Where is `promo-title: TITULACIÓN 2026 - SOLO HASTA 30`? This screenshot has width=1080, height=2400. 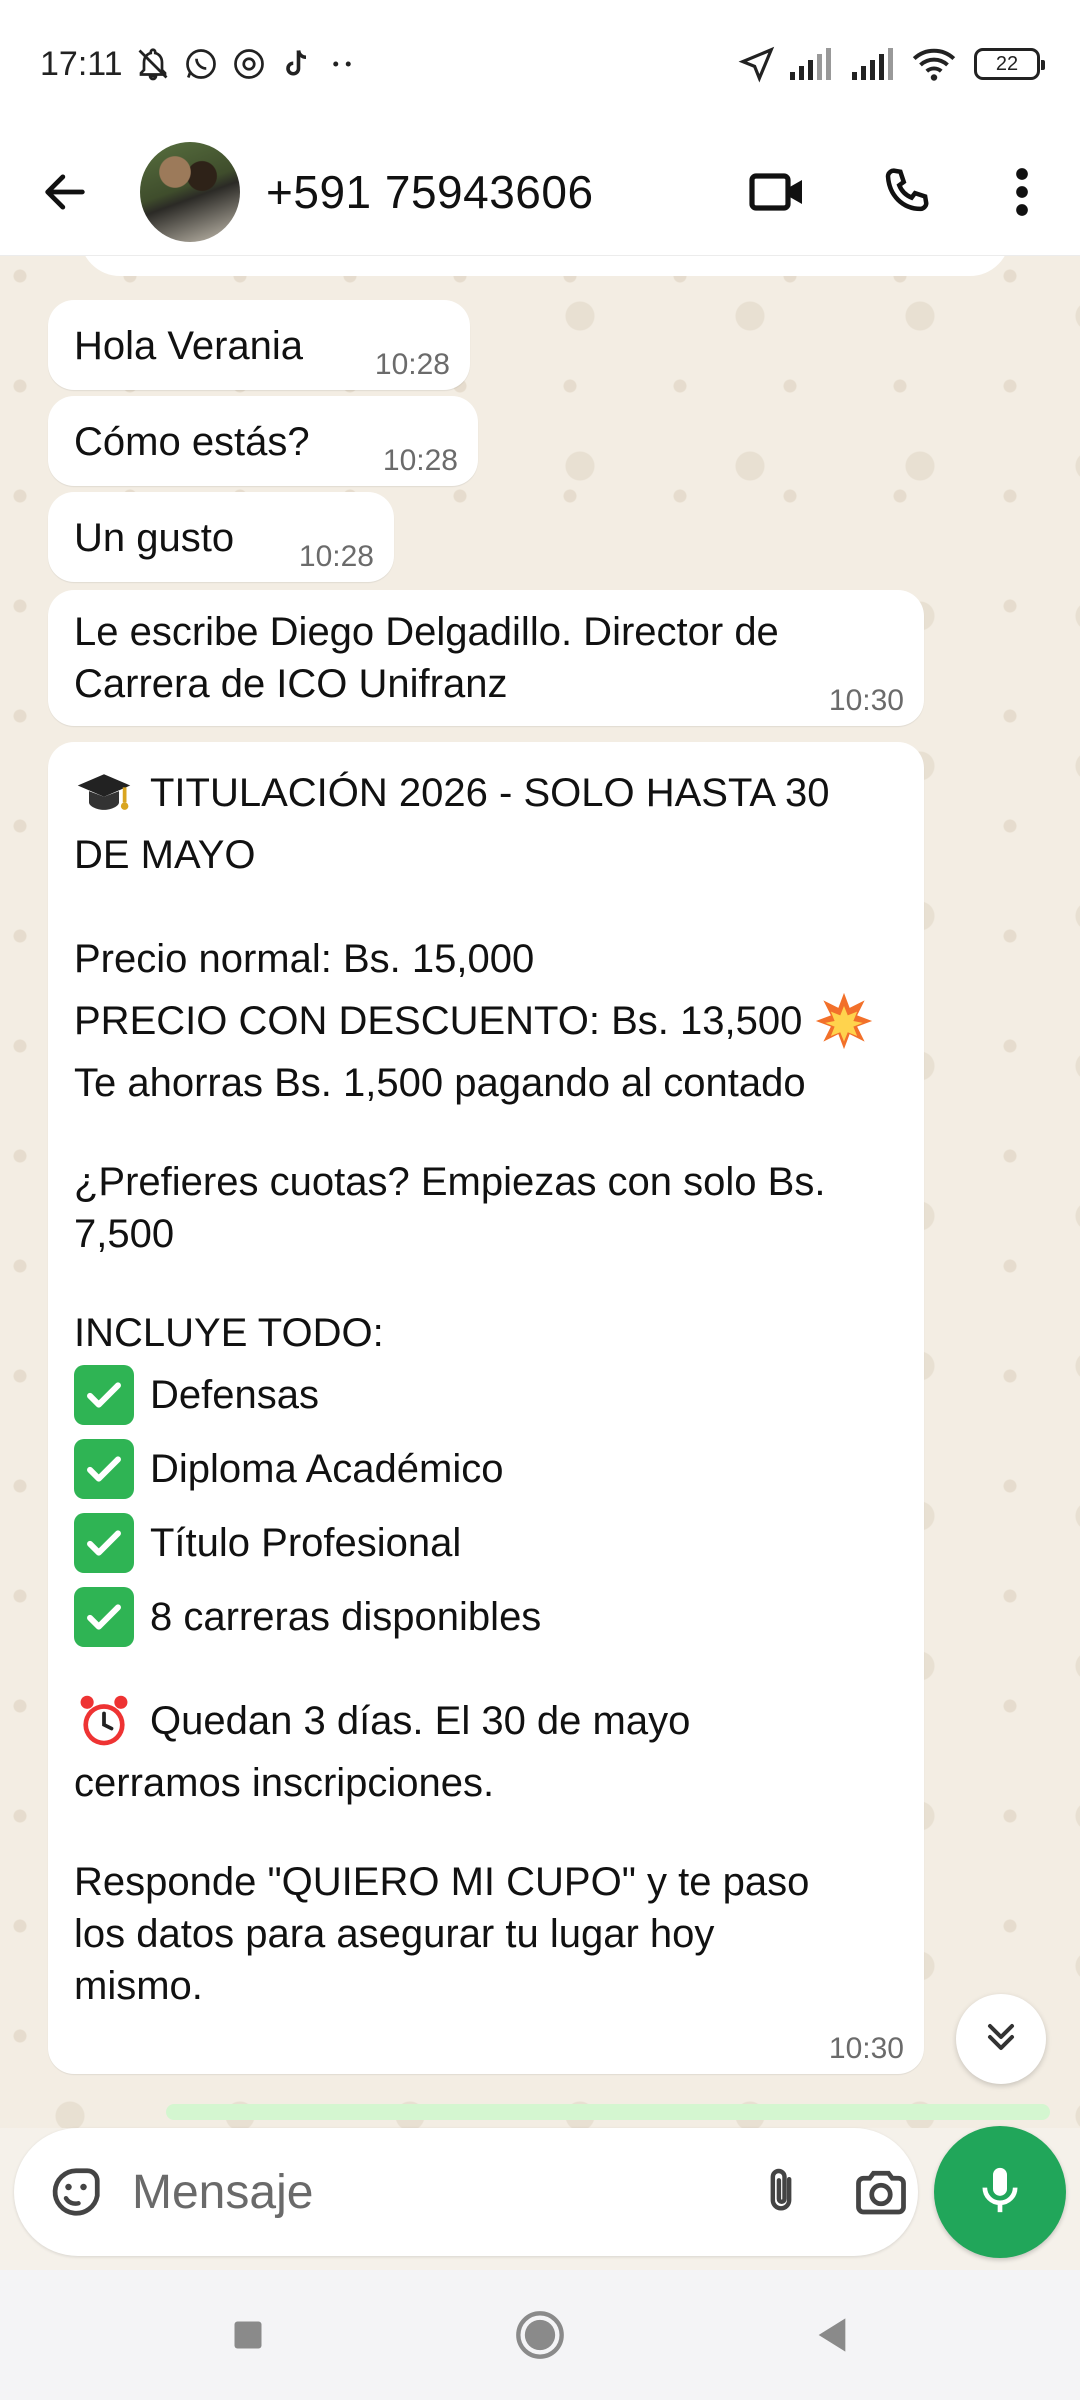
promo-title: TITULACIÓN 2026 - SOLO HASTA 30 is located at coordinates (490, 793).